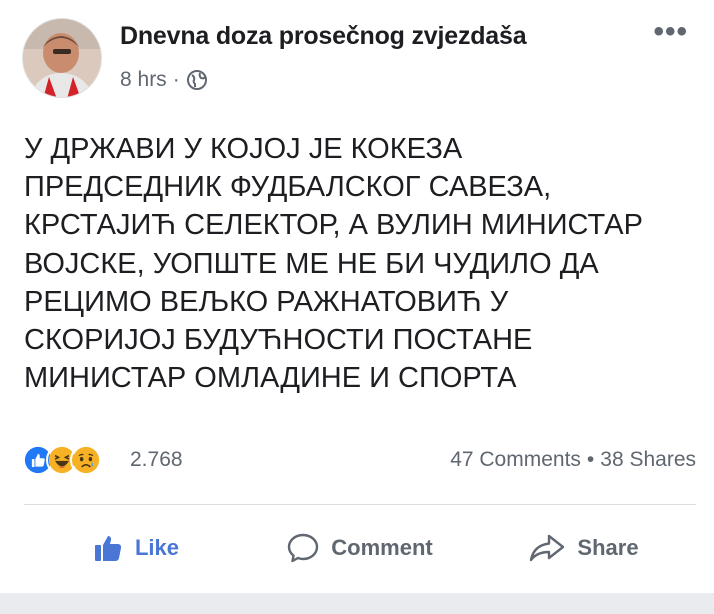 Image resolution: width=714 pixels, height=614 pixels. What do you see at coordinates (143, 80) in the screenshot?
I see `post-time: 8 hrs` at bounding box center [143, 80].